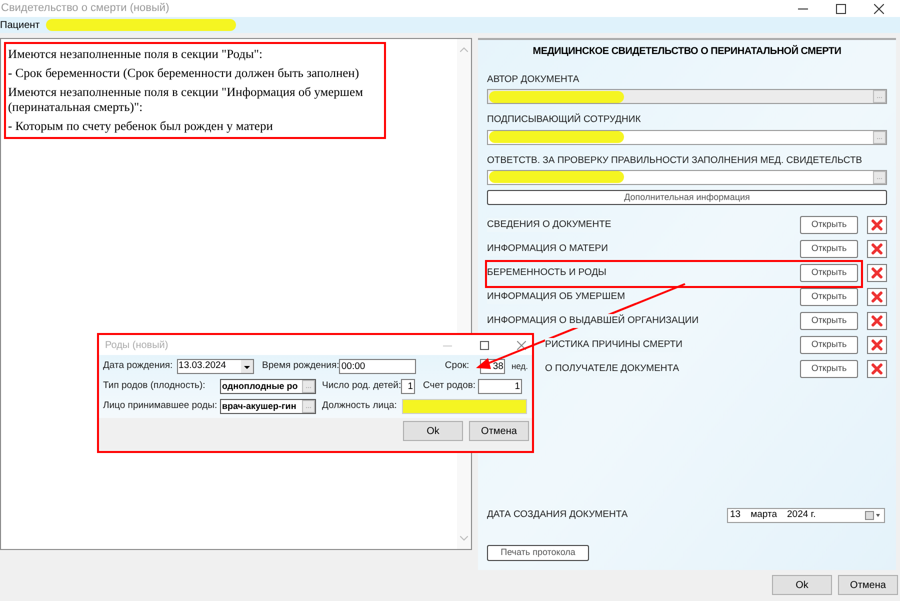  I want to click on time-field: 00:00, so click(377, 366).